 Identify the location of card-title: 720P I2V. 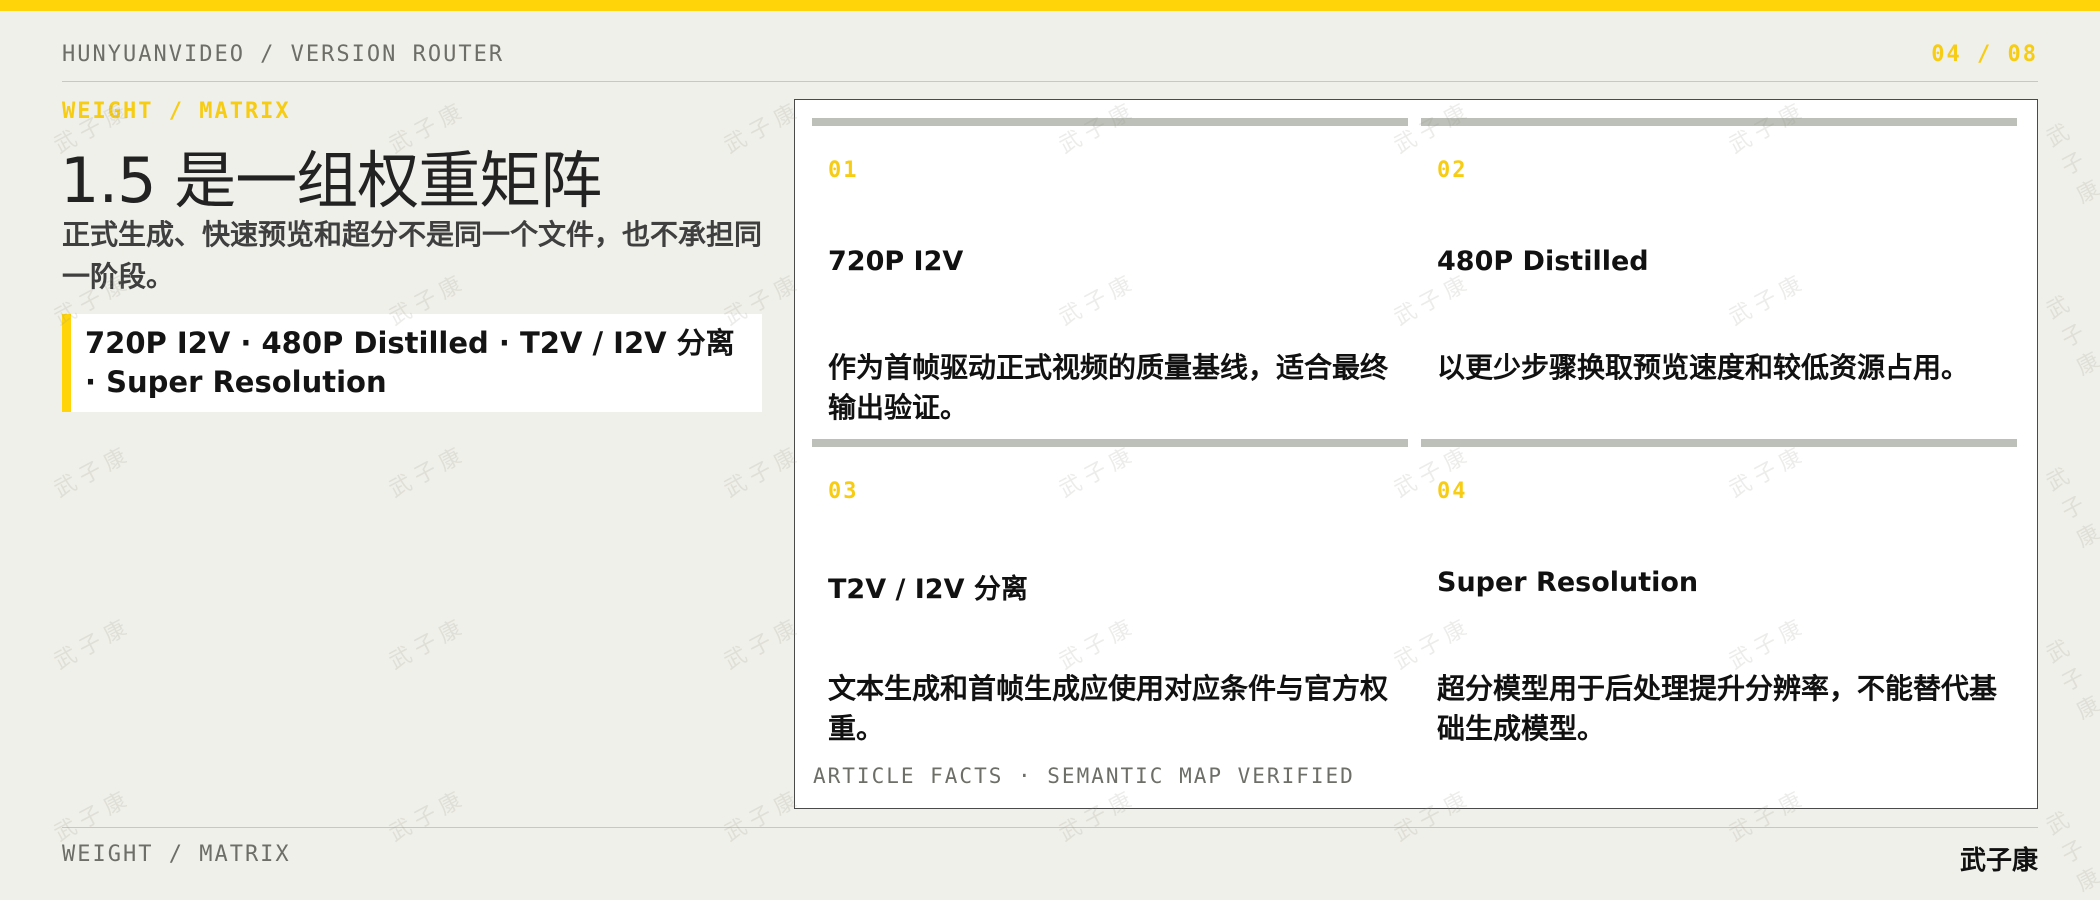
(896, 261).